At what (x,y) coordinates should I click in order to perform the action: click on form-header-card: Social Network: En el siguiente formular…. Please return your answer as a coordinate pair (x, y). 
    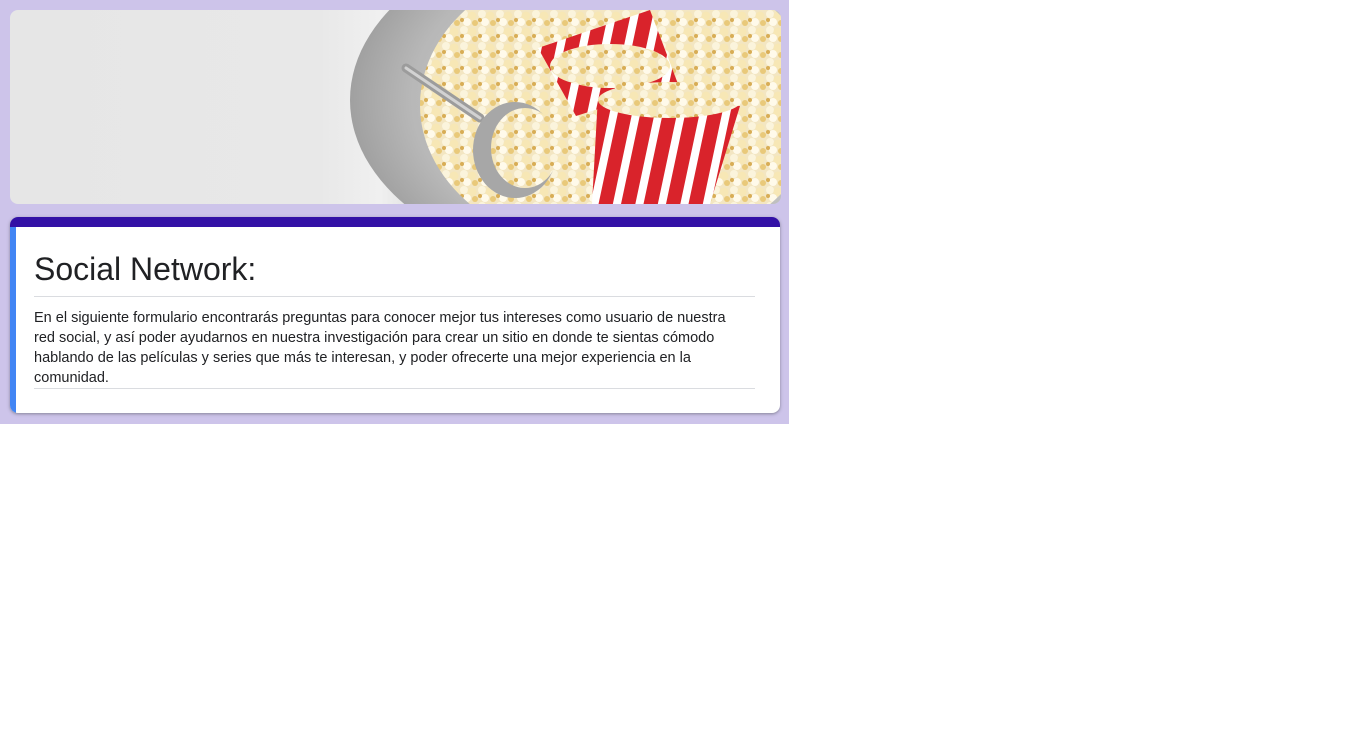
    Looking at the image, I should click on (395, 315).